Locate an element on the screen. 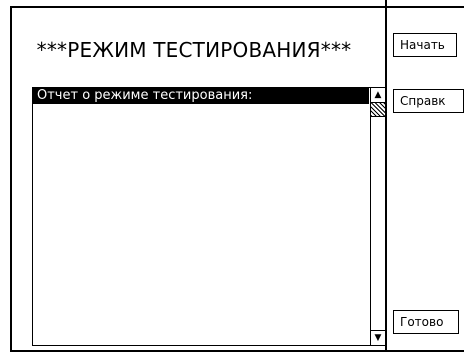 Image resolution: width=464 pixels, height=356 pixels. start-button: Начать is located at coordinates (425, 45).